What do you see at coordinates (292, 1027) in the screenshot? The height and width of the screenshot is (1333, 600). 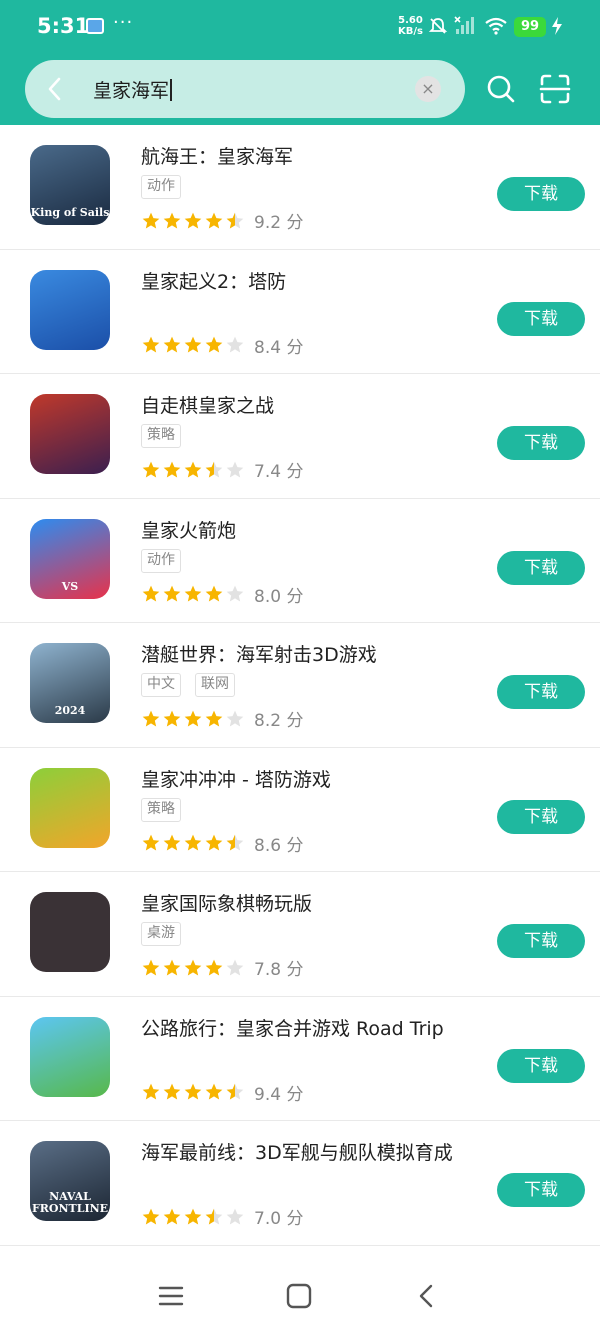 I see `app-name: 公路旅行：皇家合并游戏 Road Trip` at bounding box center [292, 1027].